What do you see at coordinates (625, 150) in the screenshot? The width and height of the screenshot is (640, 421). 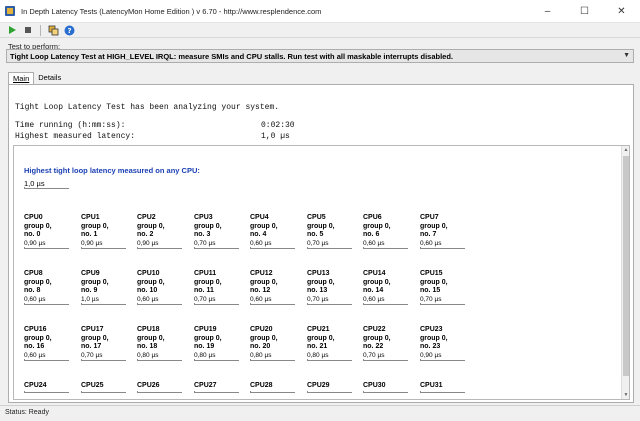 I see `scroll-up-icon: ▲` at bounding box center [625, 150].